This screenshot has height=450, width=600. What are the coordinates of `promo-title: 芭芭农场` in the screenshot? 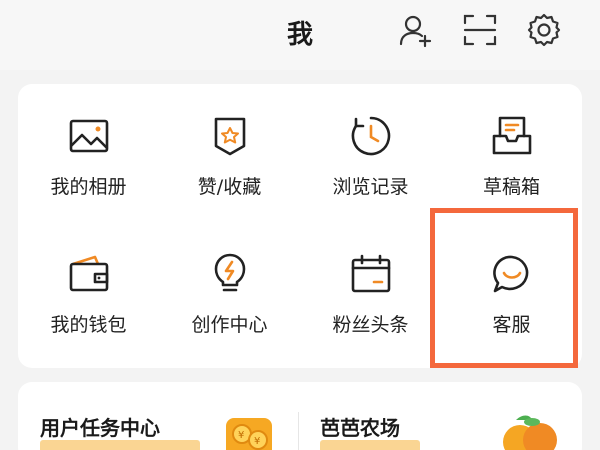 It's located at (360, 428).